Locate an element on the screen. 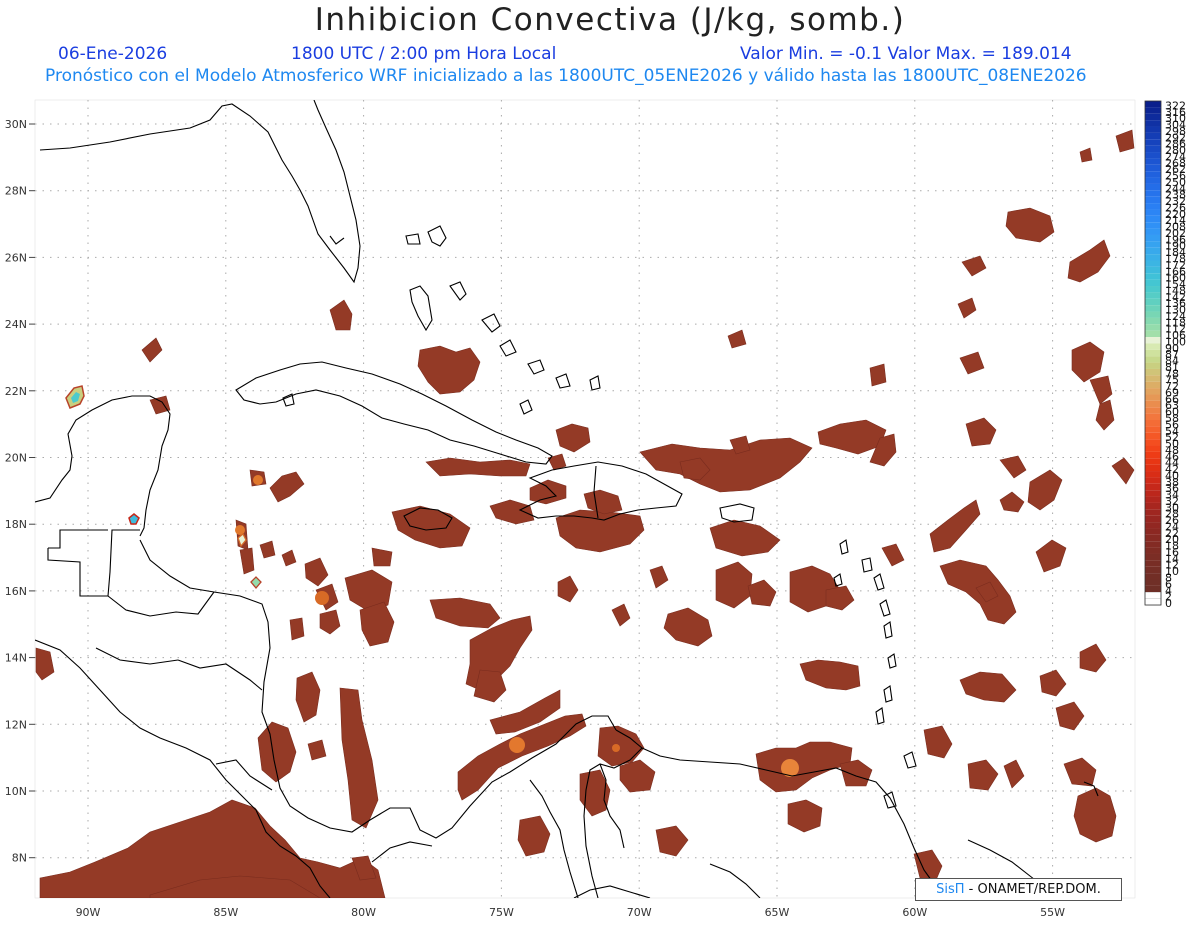 The width and height of the screenshot is (1200, 927). lon-label: 90W is located at coordinates (88, 912).